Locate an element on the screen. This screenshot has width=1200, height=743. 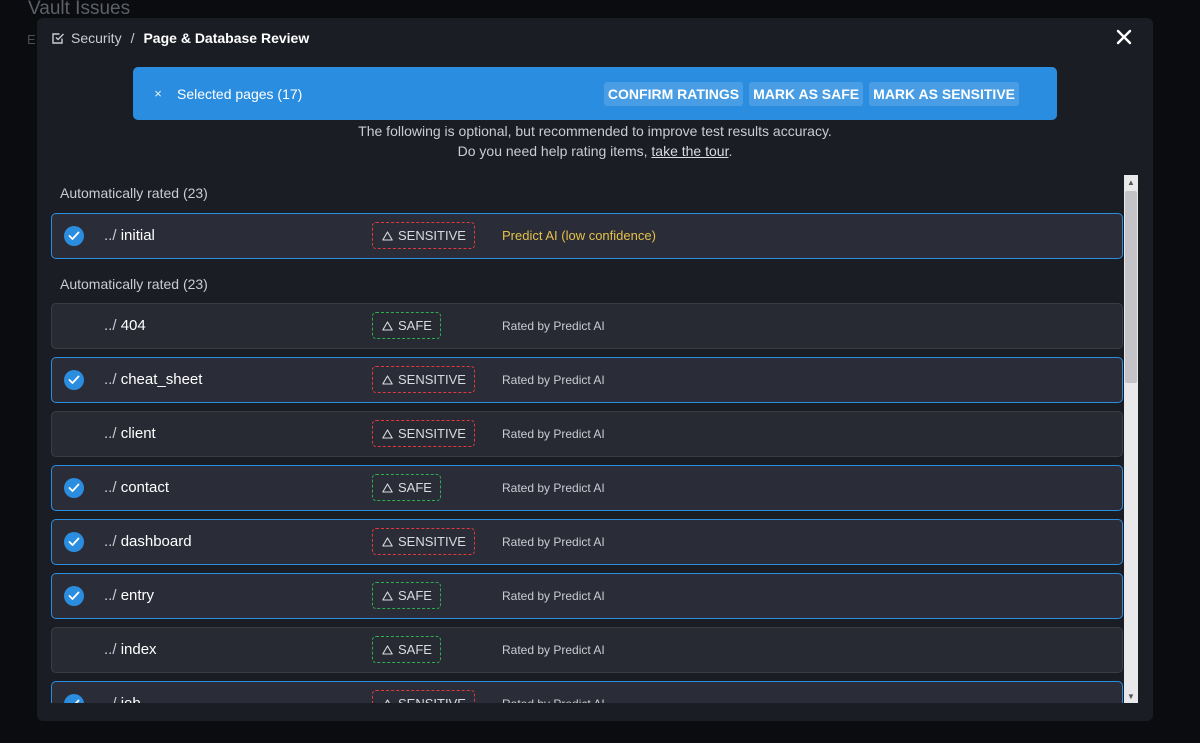
take-the-tour-link: take the tour is located at coordinates (689, 151).